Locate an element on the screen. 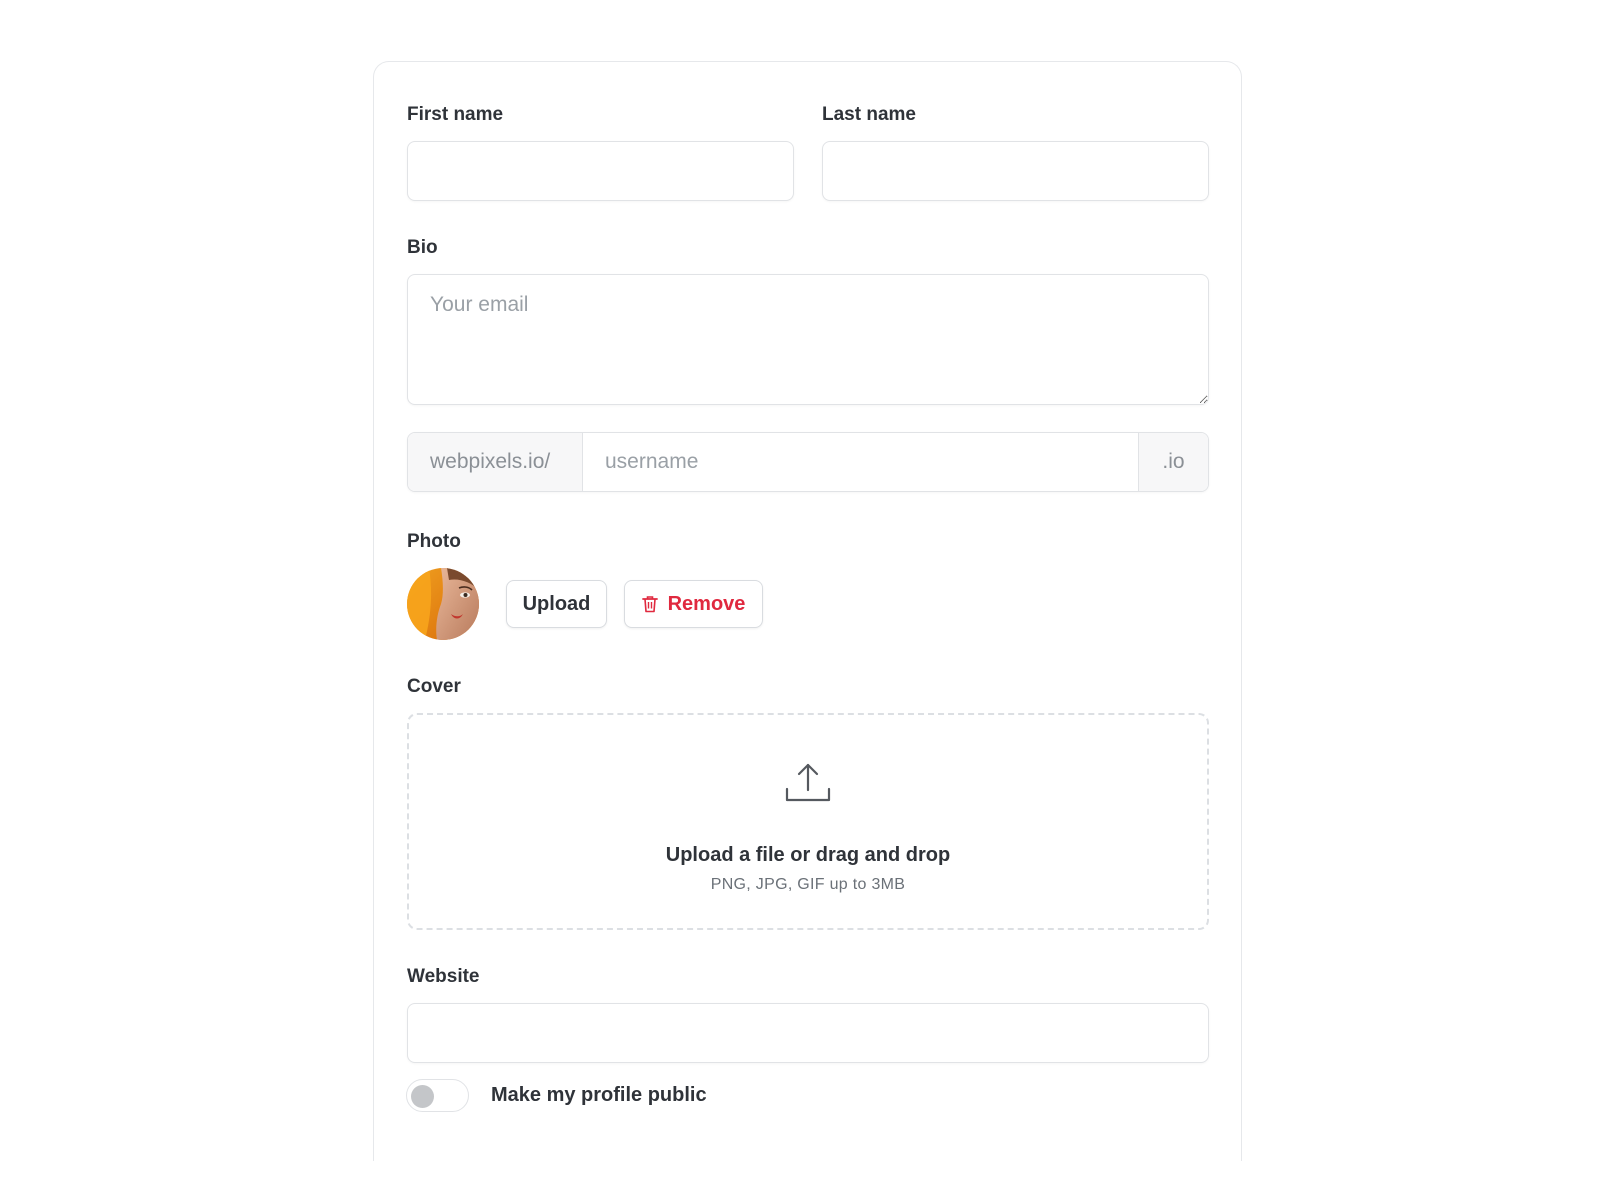  upload-tray-icon is located at coordinates (808, 785).